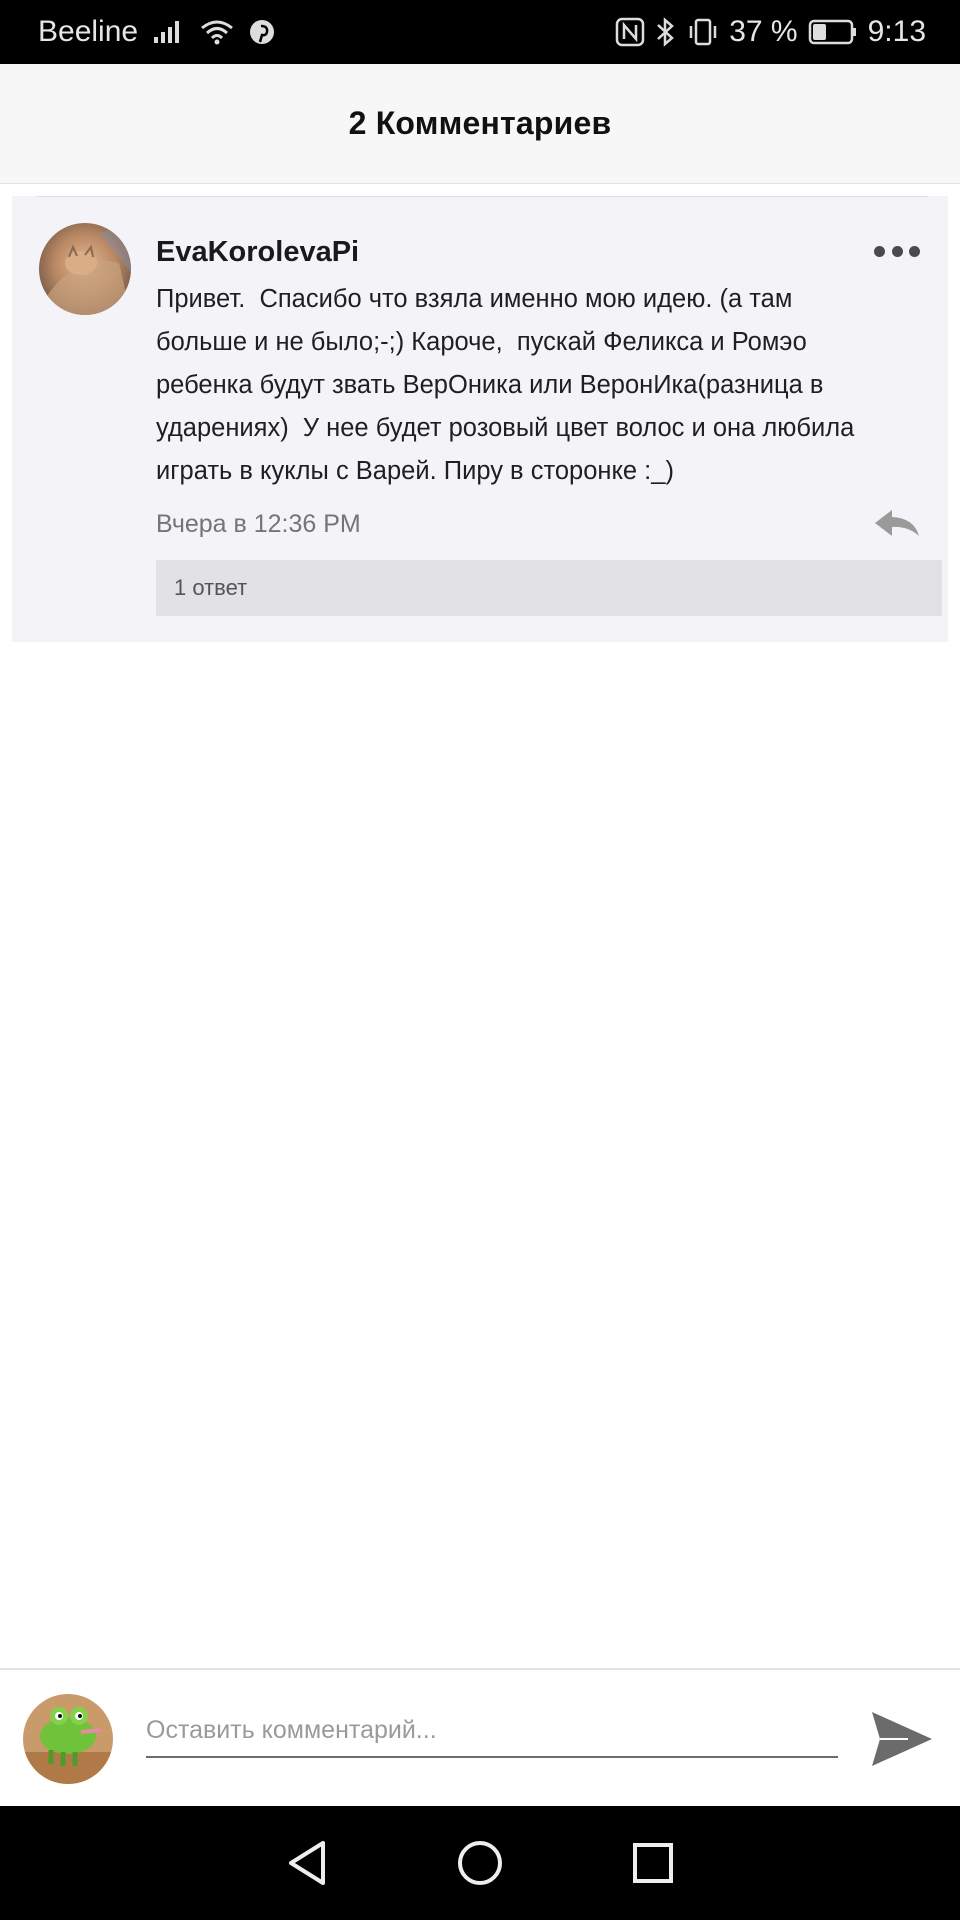 This screenshot has width=960, height=1920. I want to click on wifi-icon, so click(217, 32).